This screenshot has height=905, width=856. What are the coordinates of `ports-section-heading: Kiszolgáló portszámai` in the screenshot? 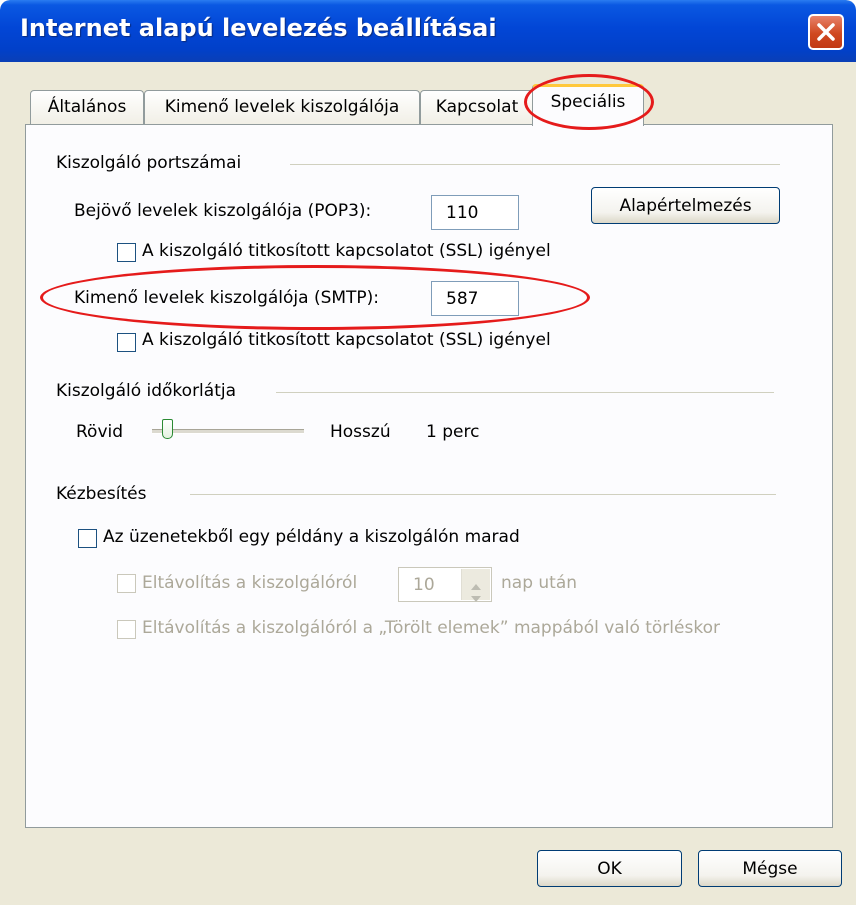 It's located at (149, 163).